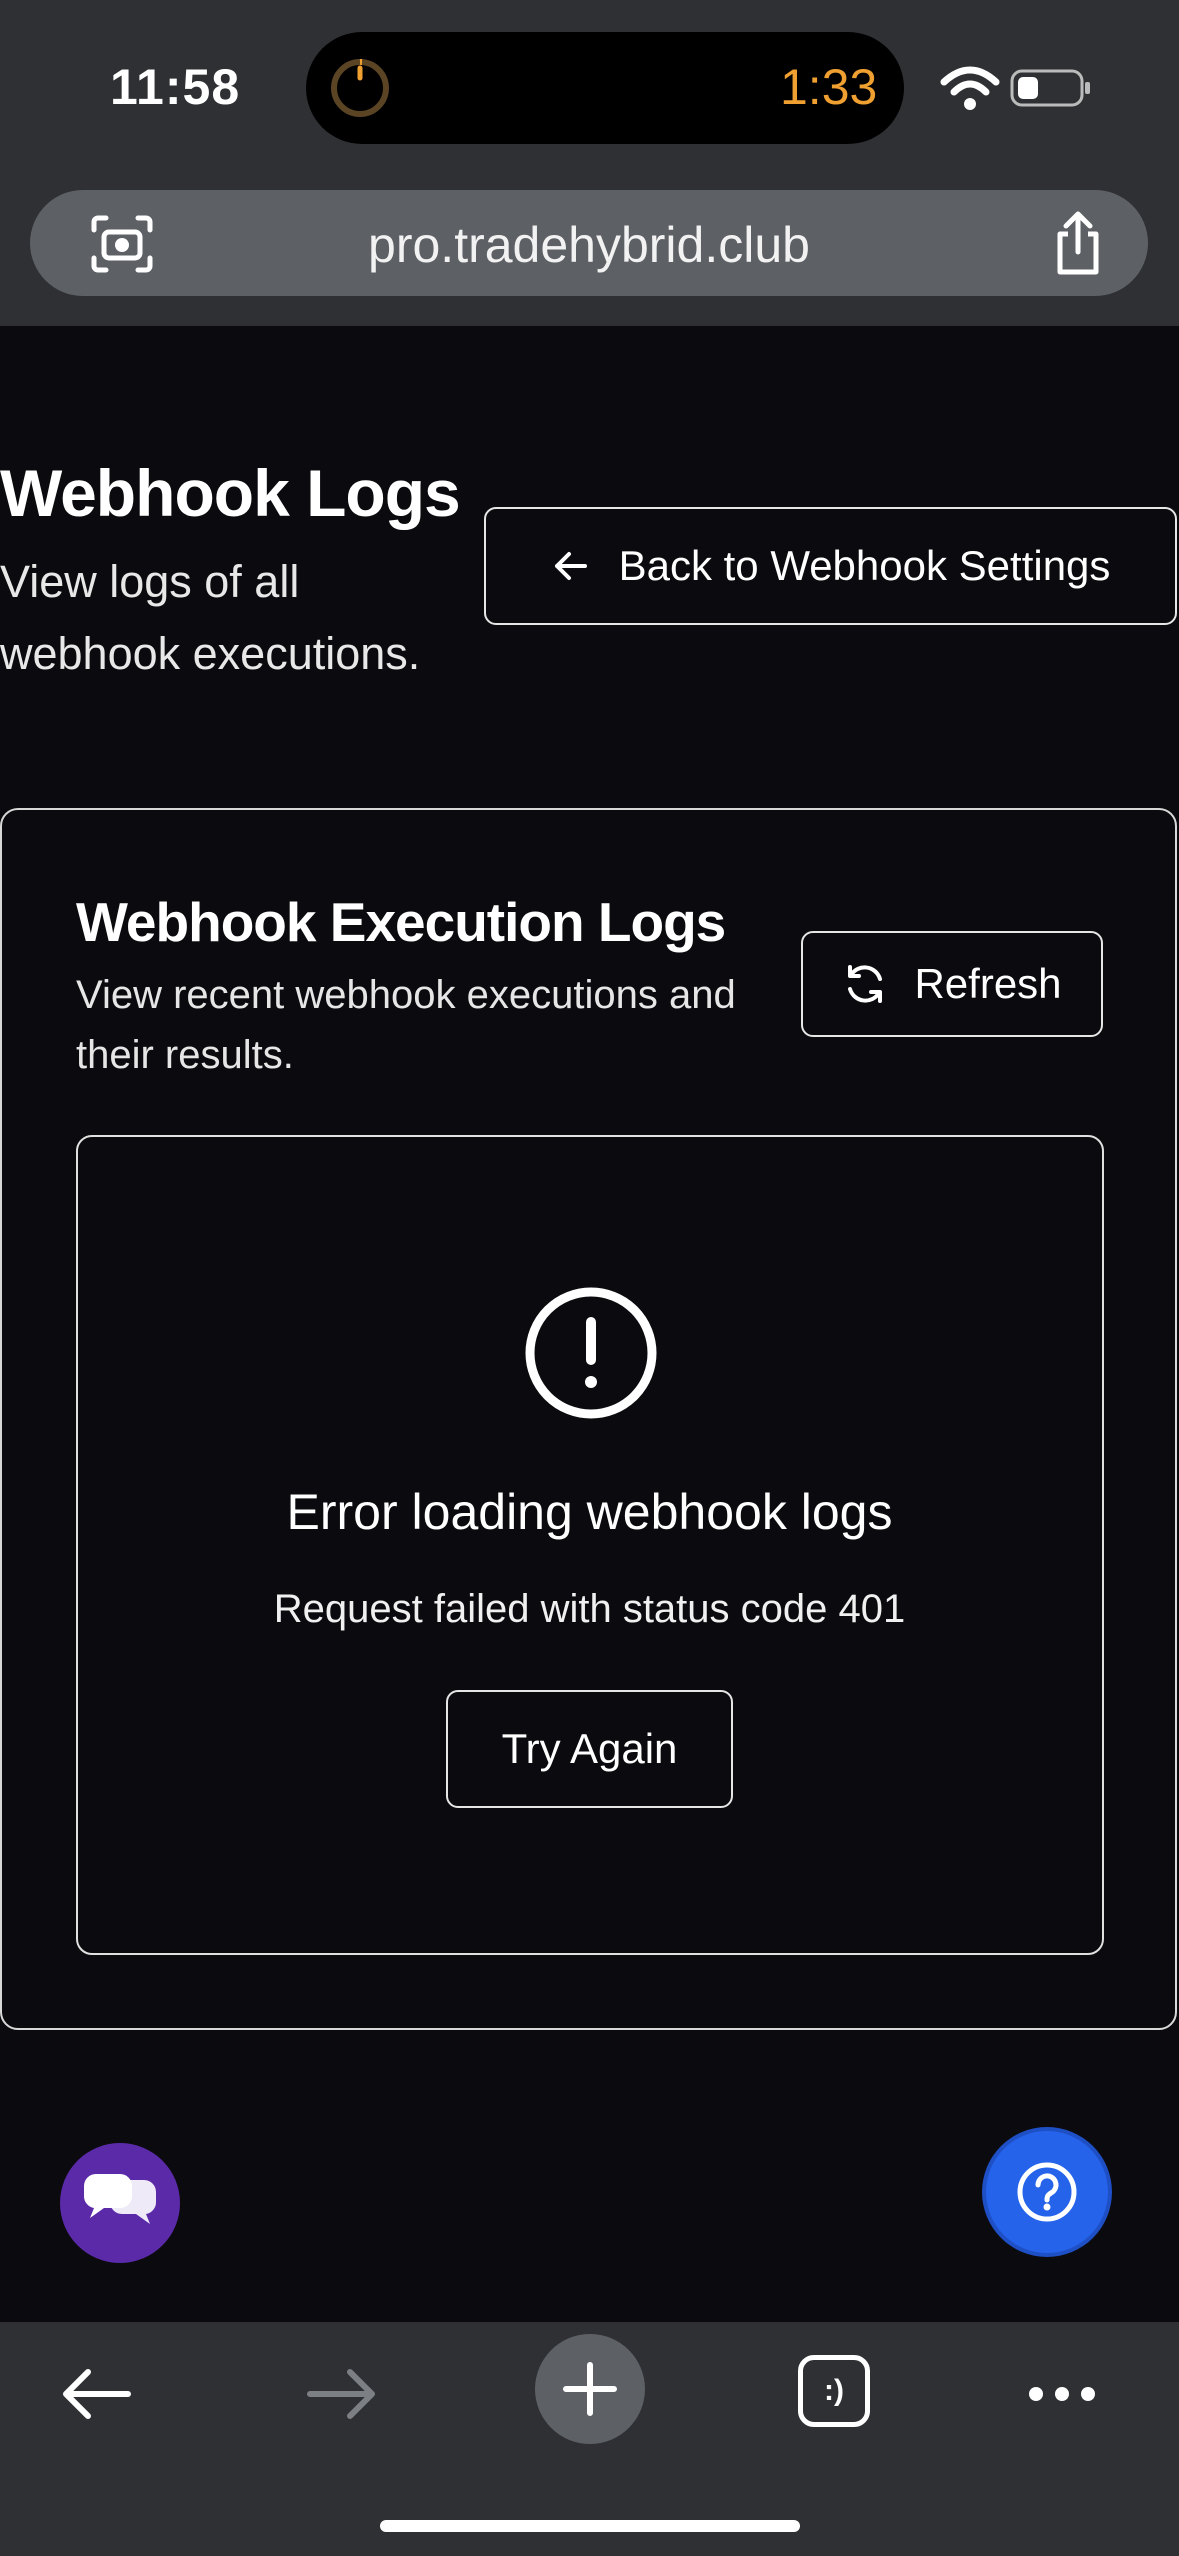 Image resolution: width=1179 pixels, height=2556 pixels. I want to click on share-icon, so click(1078, 243).